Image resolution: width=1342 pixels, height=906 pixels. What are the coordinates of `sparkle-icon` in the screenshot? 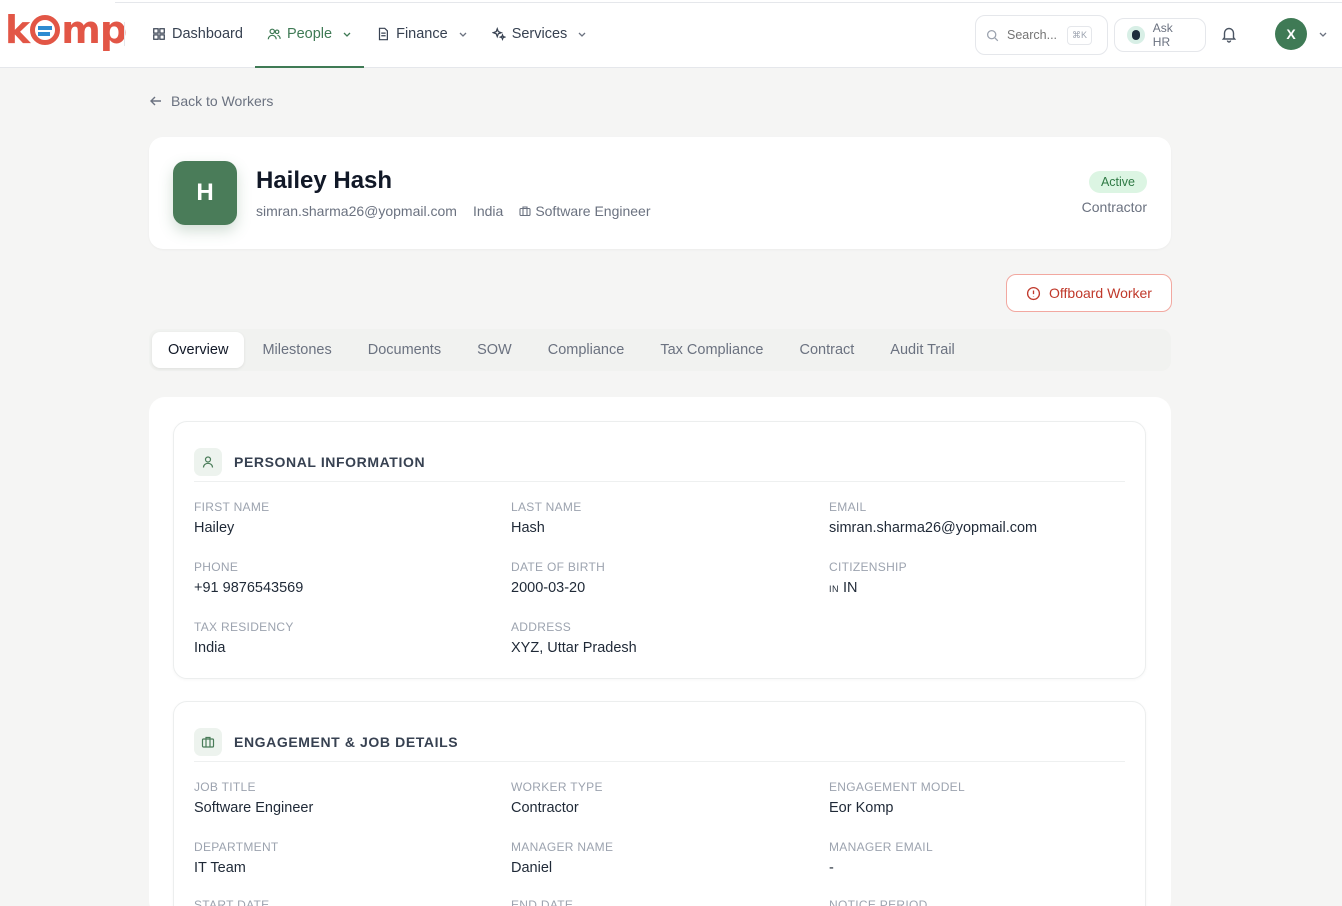 It's located at (498, 34).